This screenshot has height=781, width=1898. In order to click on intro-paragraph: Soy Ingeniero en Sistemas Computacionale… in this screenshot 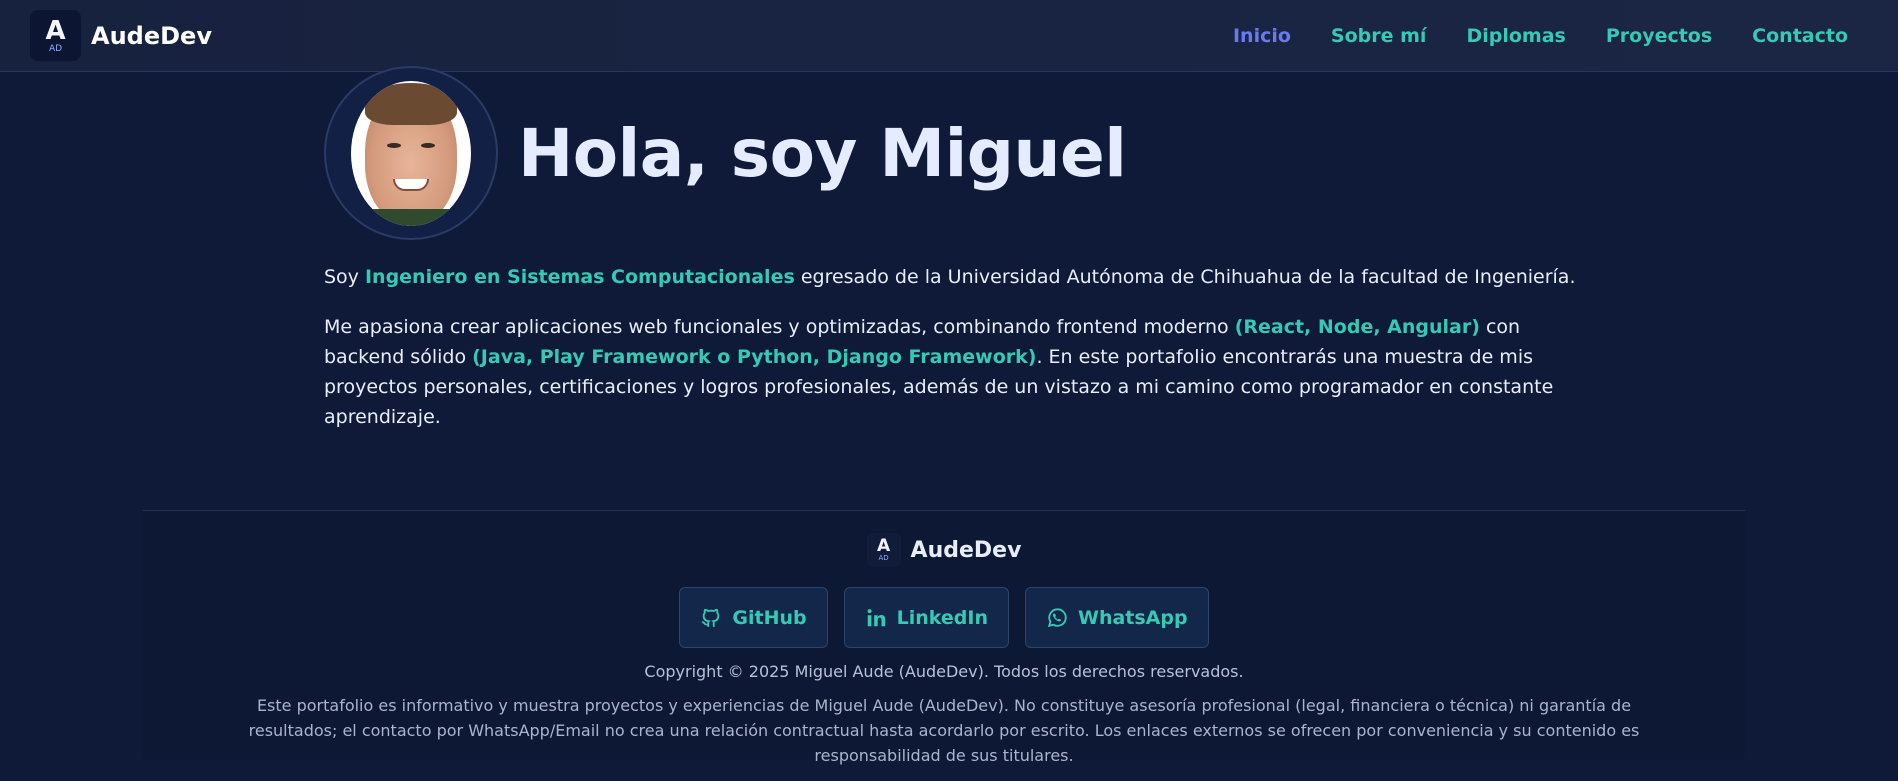, I will do `click(950, 277)`.